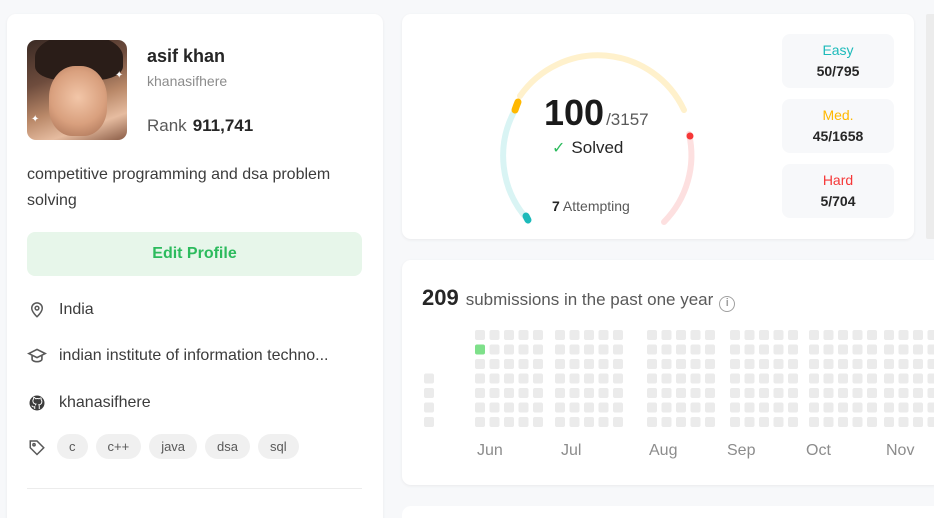  What do you see at coordinates (228, 446) in the screenshot?
I see `skill-tag: dsa` at bounding box center [228, 446].